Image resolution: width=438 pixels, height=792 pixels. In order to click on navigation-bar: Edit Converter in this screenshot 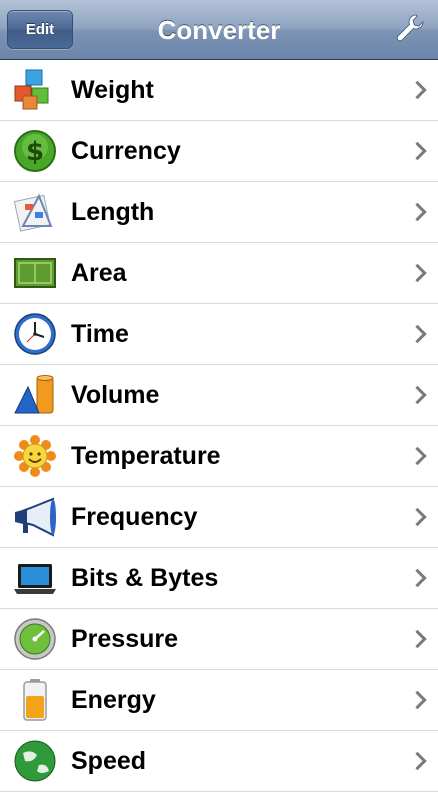, I will do `click(219, 30)`.